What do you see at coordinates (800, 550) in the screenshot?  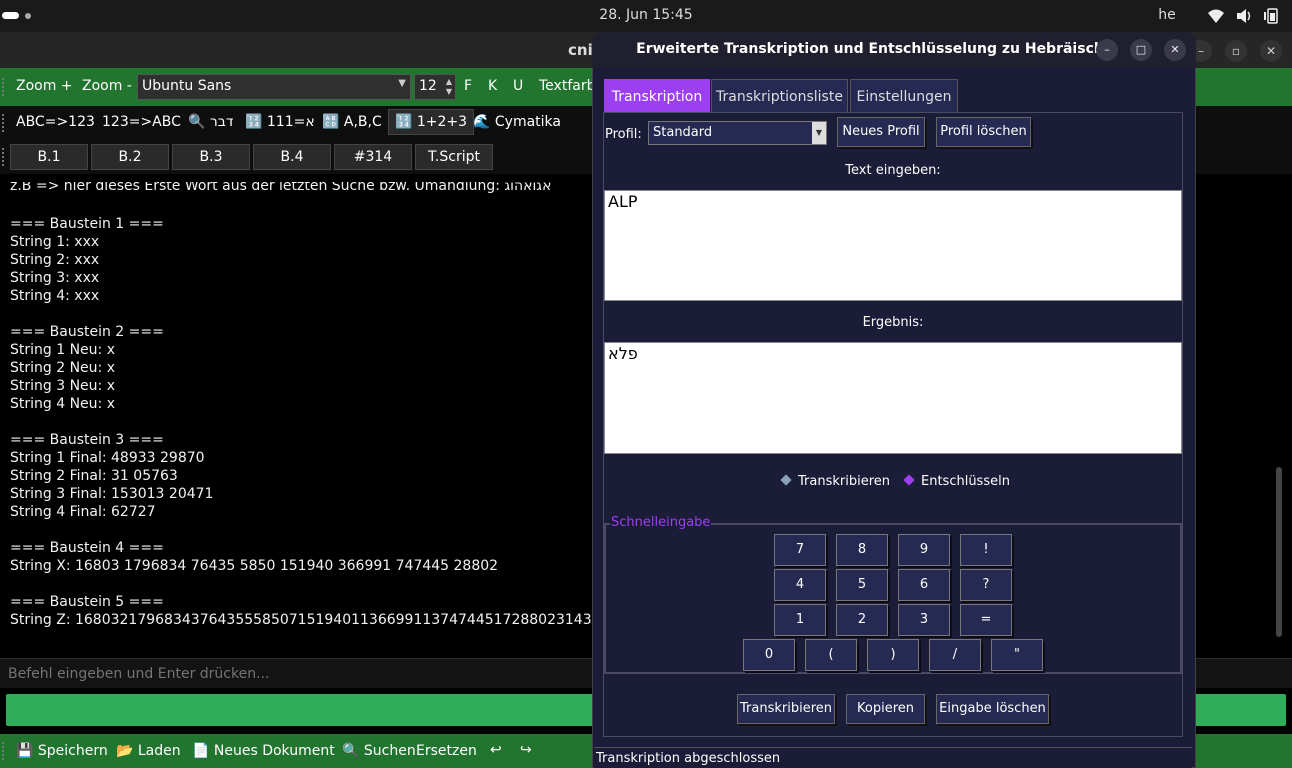 I see `key-7: 7` at bounding box center [800, 550].